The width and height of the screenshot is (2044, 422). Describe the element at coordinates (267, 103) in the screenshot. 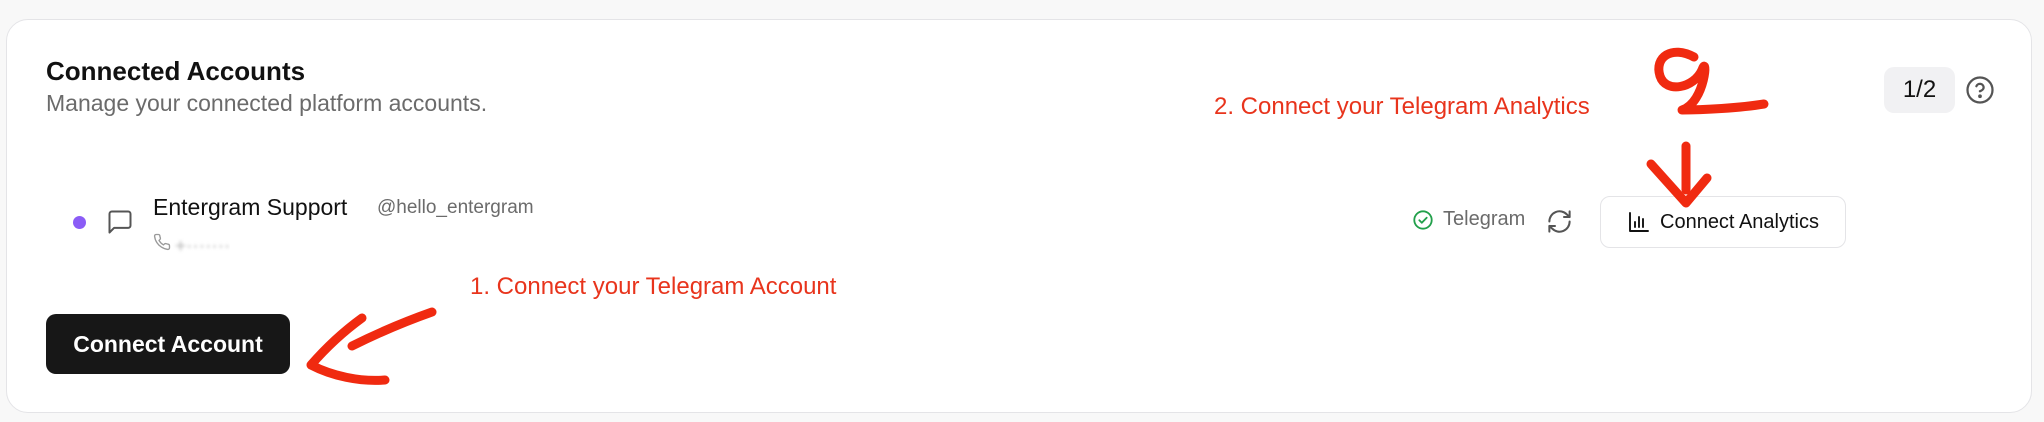

I see `section-subtitle: Manage your connected platform accounts.` at that location.